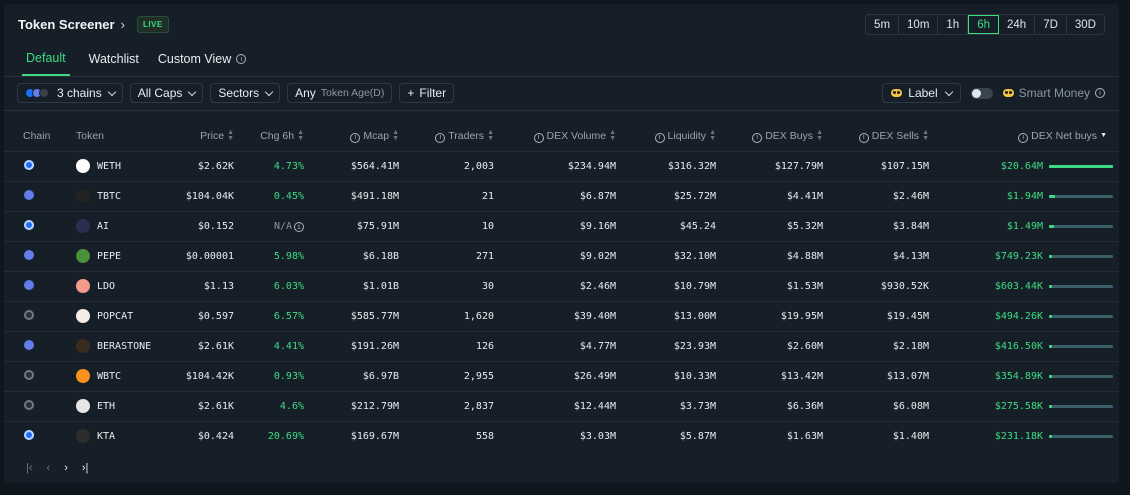 The height and width of the screenshot is (495, 1130). Describe the element at coordinates (555, 136) in the screenshot. I see `col-dex-volume: i DEX Volume ▲ ▼` at that location.